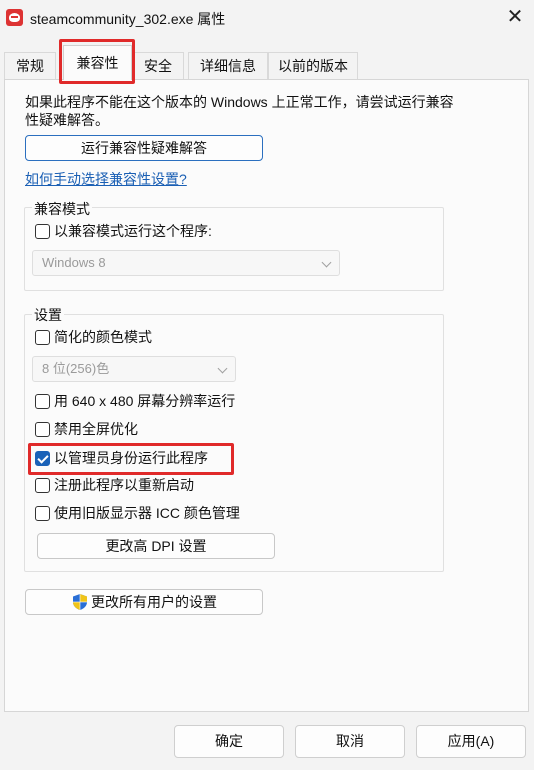 The image size is (534, 770). I want to click on color-depth-value: 8 位(256)色, so click(76, 368).